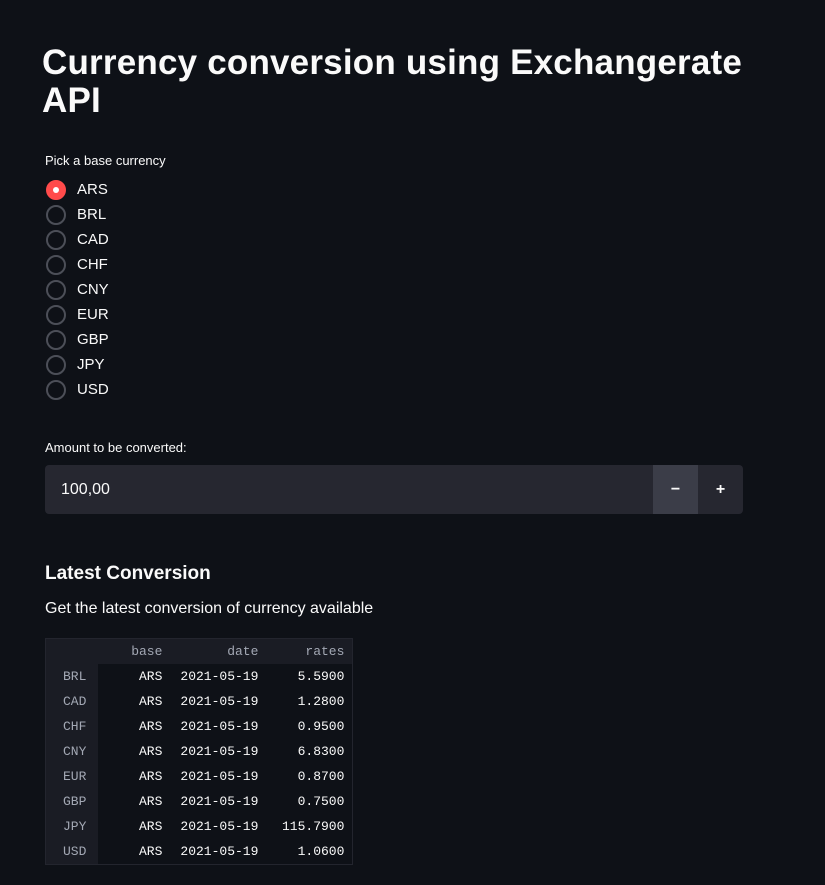  I want to click on table-header-row: base date rates, so click(199, 651).